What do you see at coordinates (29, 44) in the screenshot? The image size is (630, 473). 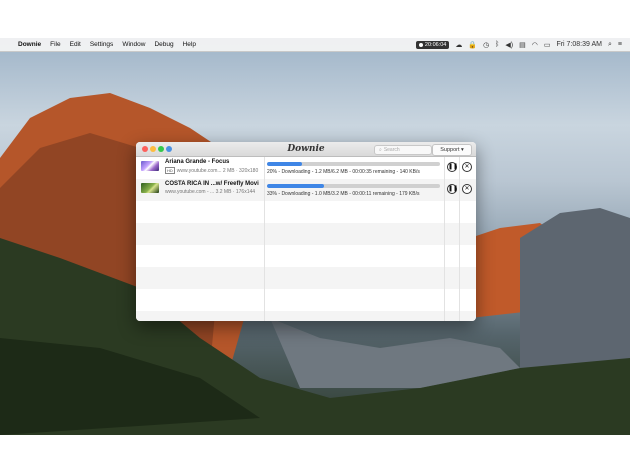 I see `menu-app-name: Downie` at bounding box center [29, 44].